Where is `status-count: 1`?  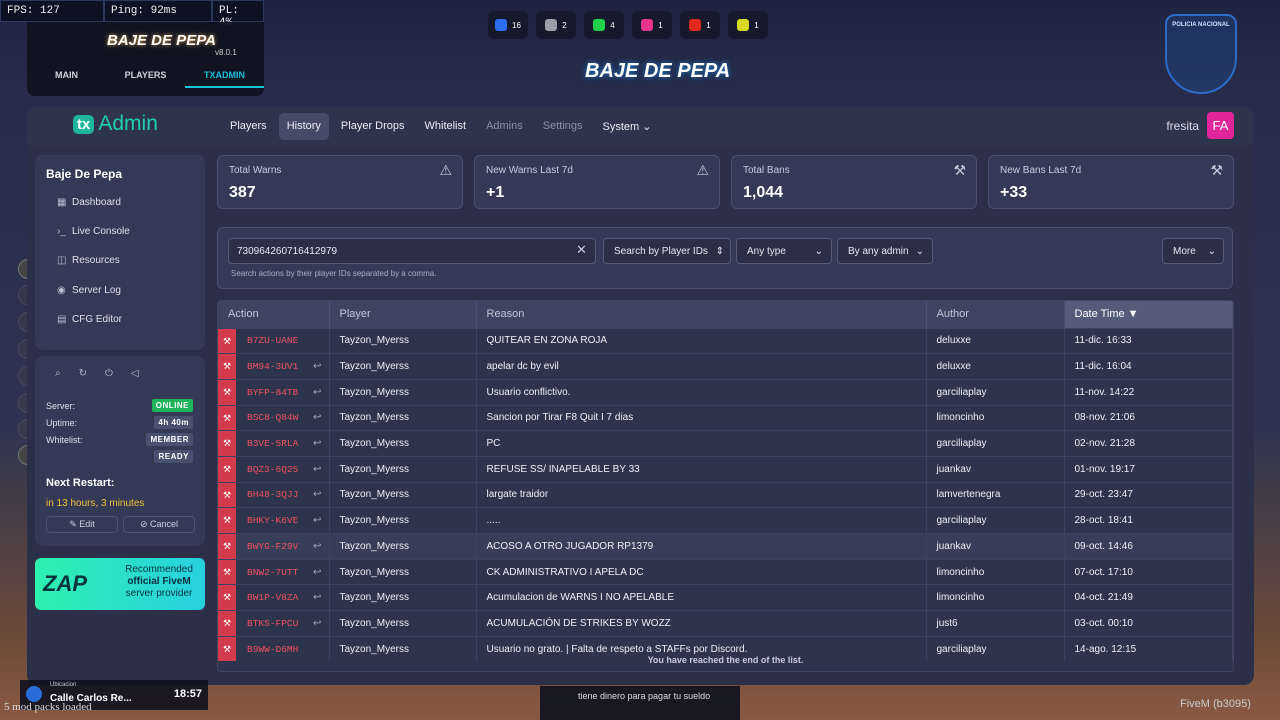
status-count: 1 is located at coordinates (660, 25).